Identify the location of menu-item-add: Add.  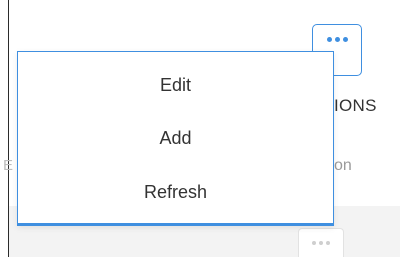
(175, 138).